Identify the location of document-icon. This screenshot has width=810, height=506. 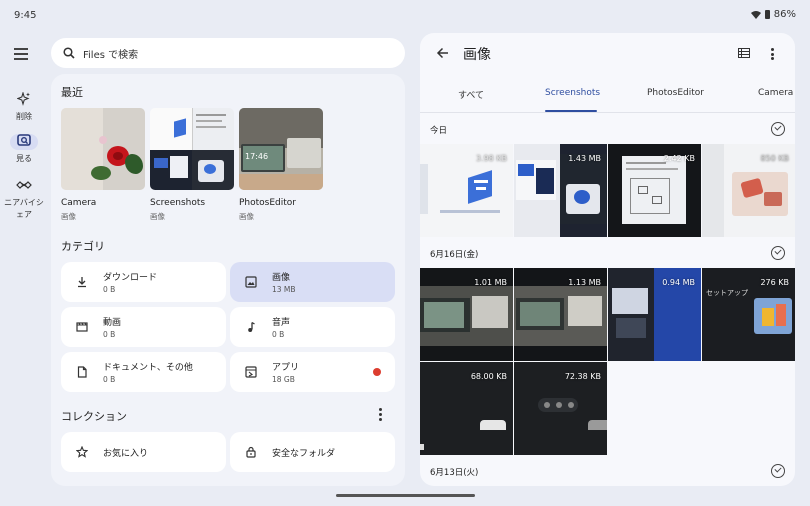
(82, 372).